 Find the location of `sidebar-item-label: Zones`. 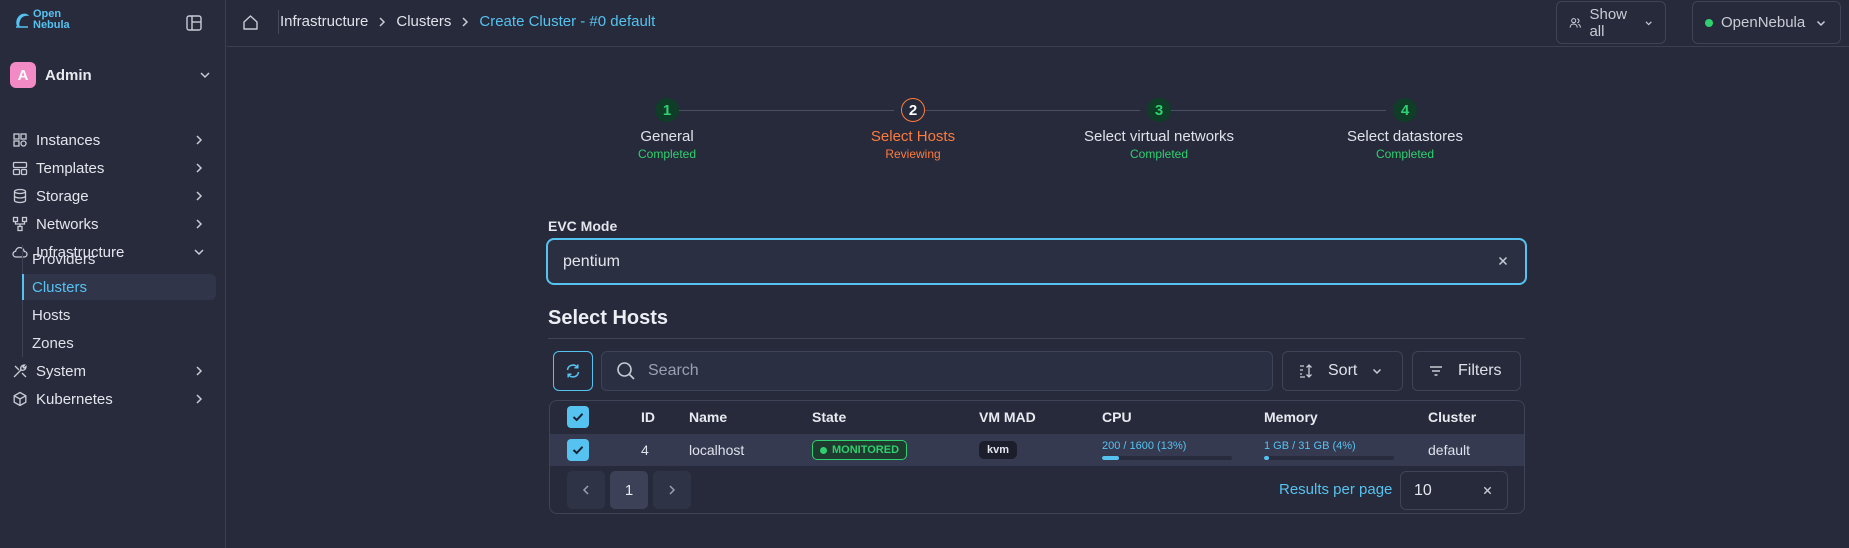

sidebar-item-label: Zones is located at coordinates (53, 343).